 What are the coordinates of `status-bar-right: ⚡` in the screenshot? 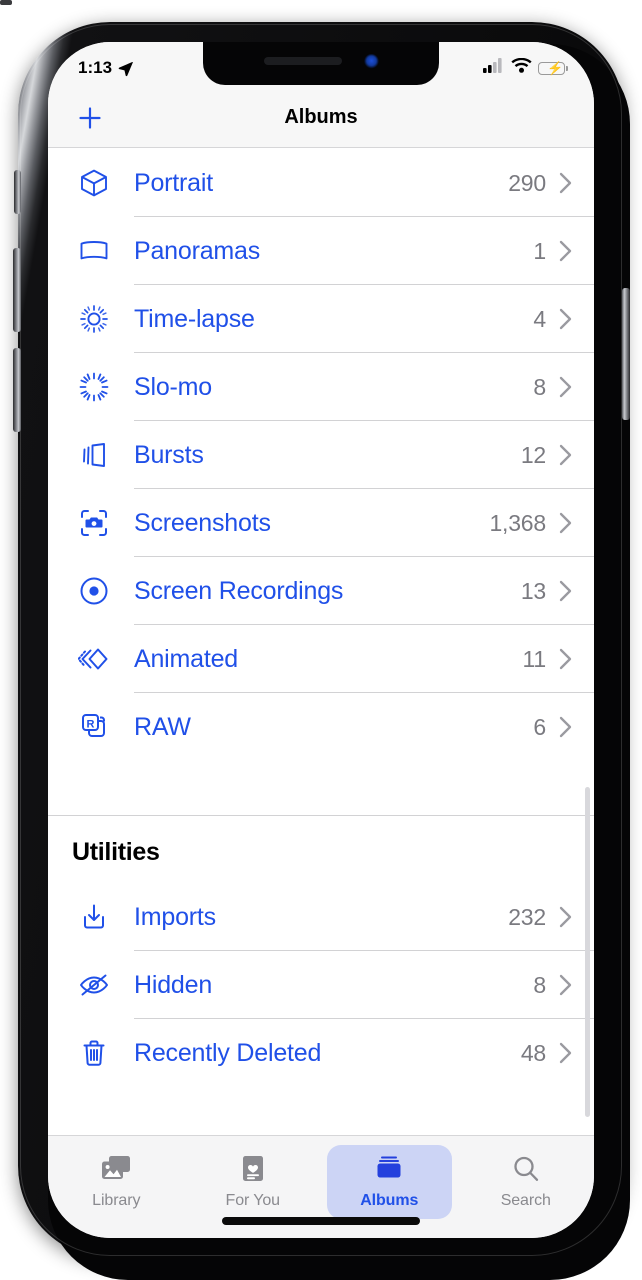 It's located at (525, 65).